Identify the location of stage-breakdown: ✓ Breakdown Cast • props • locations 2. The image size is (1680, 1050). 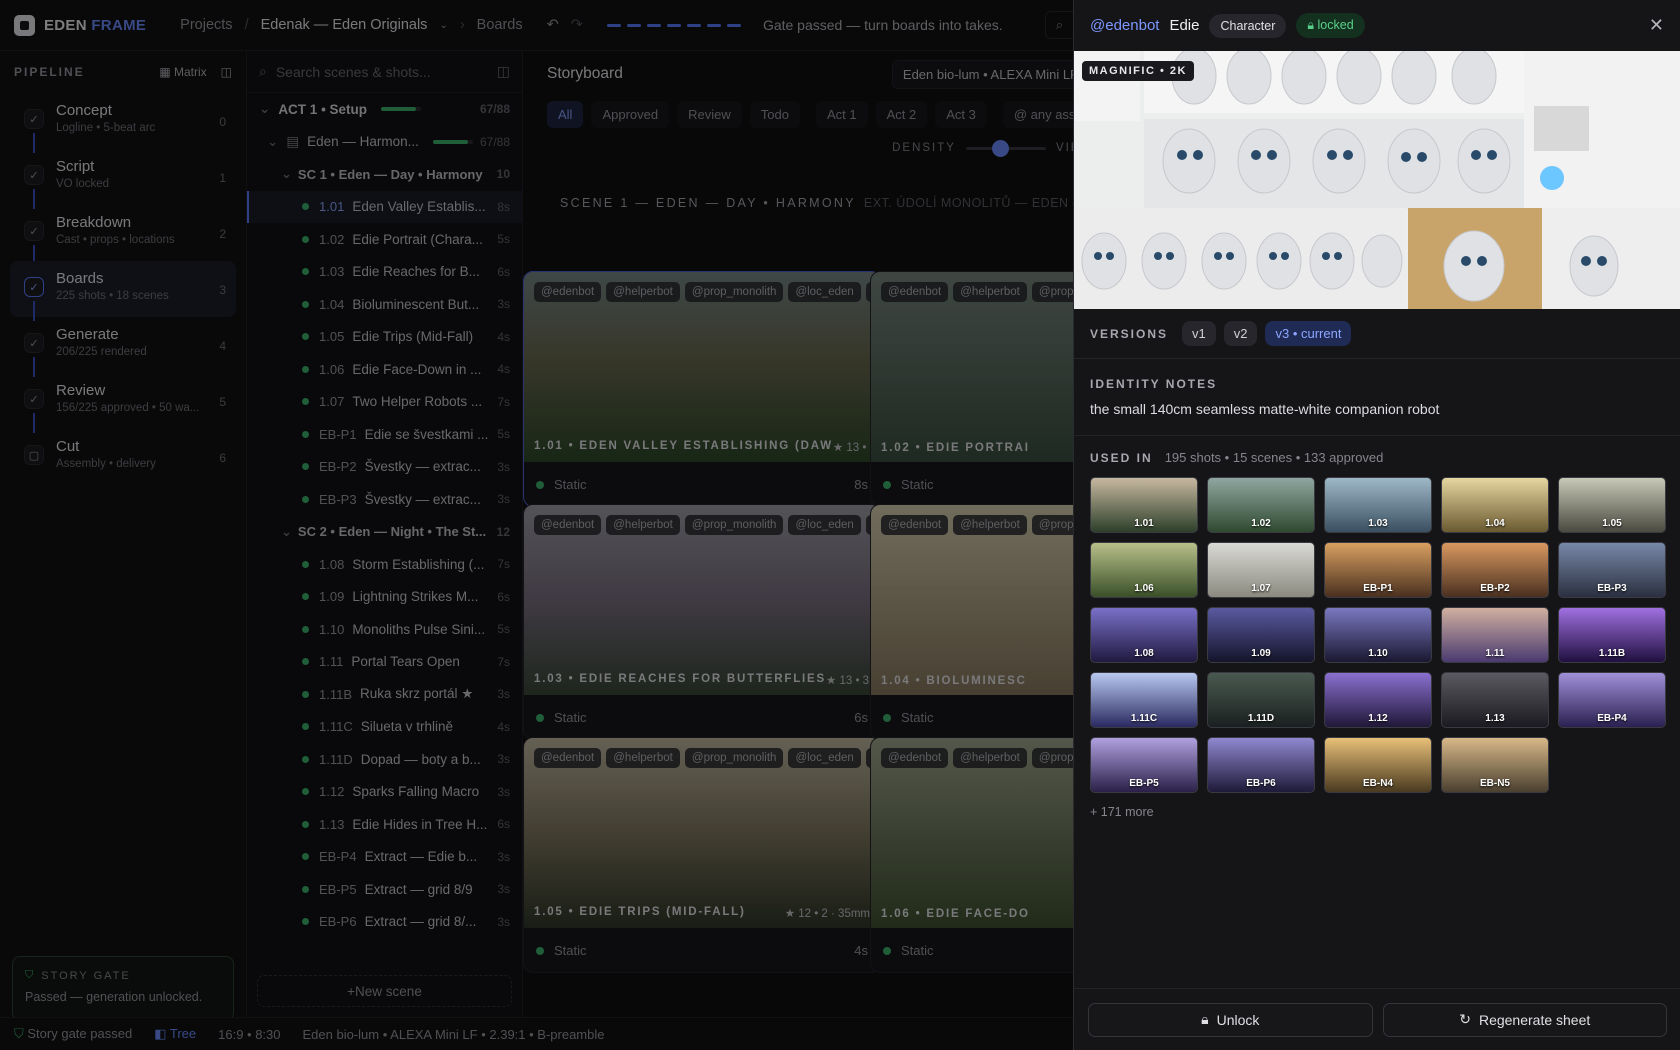
(123, 235).